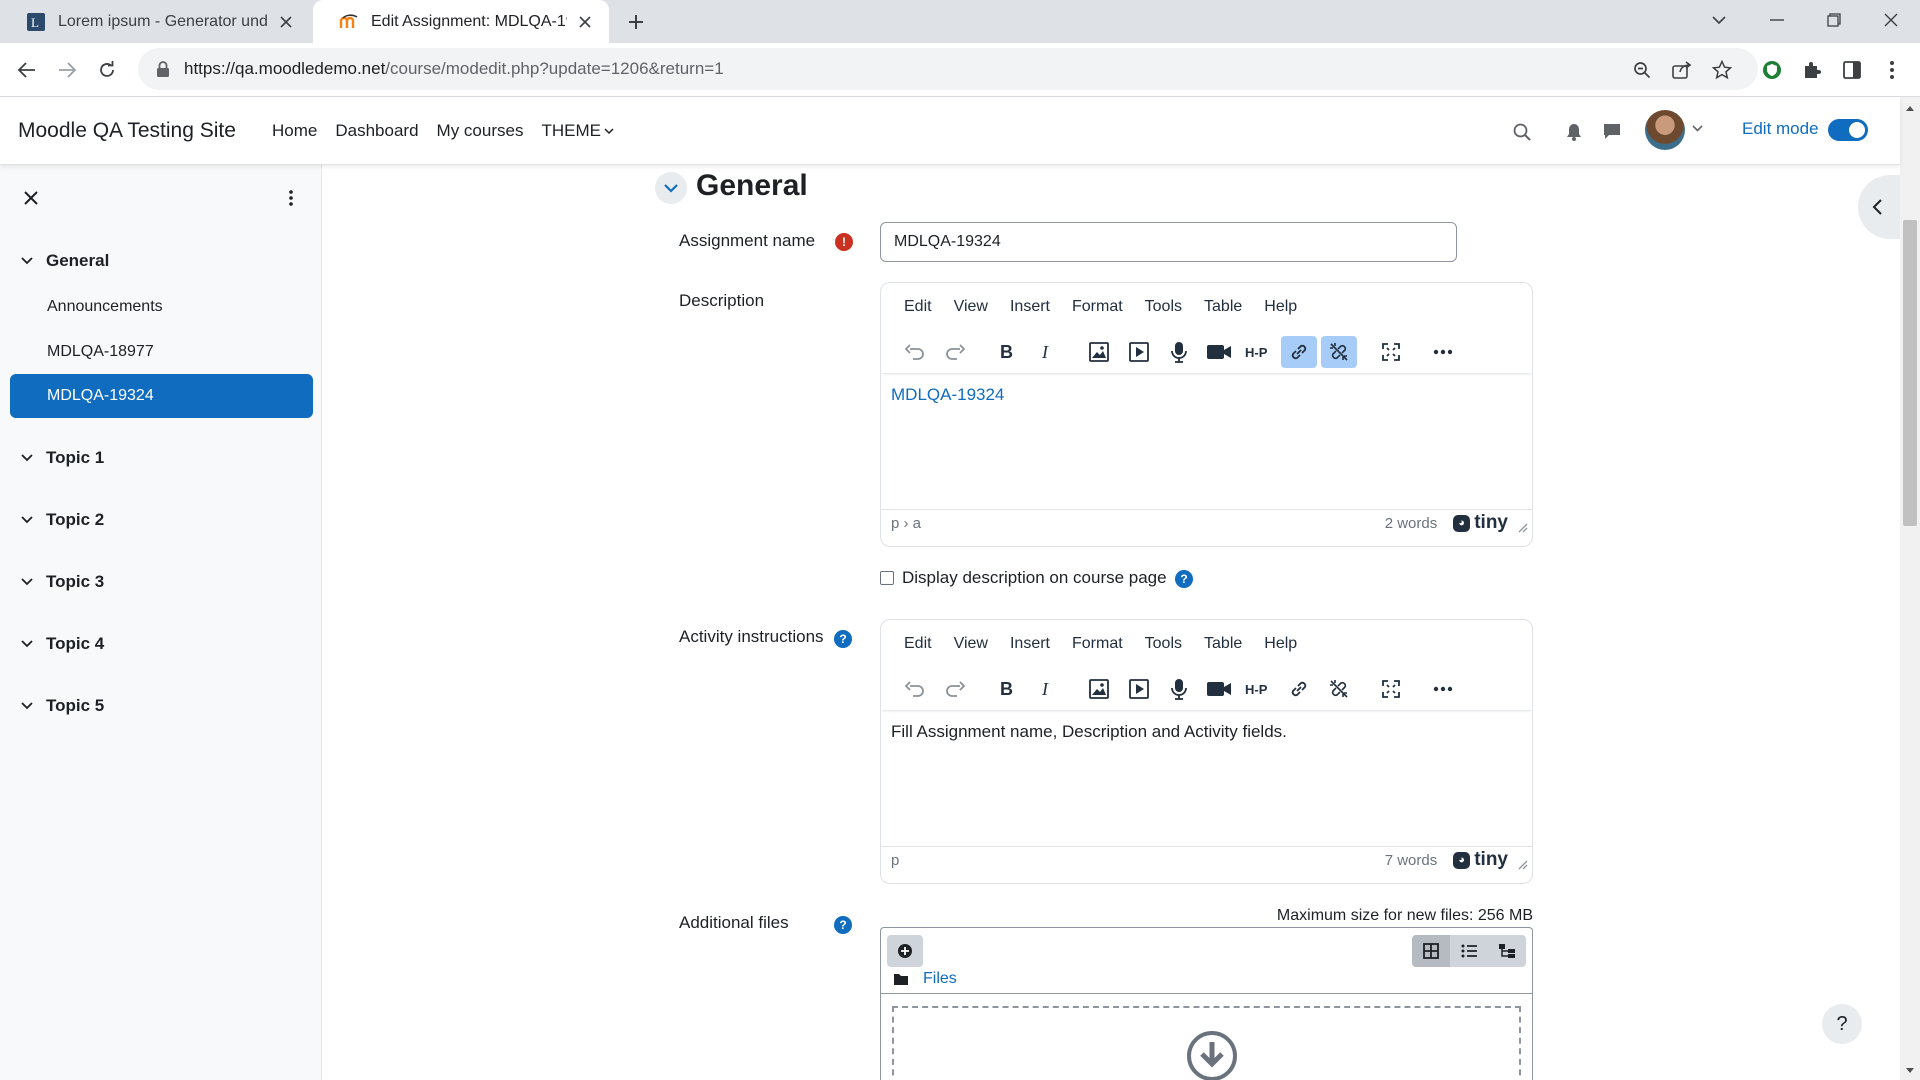 The height and width of the screenshot is (1080, 1920). I want to click on scroll-up-arrow-icon, so click(1910, 107).